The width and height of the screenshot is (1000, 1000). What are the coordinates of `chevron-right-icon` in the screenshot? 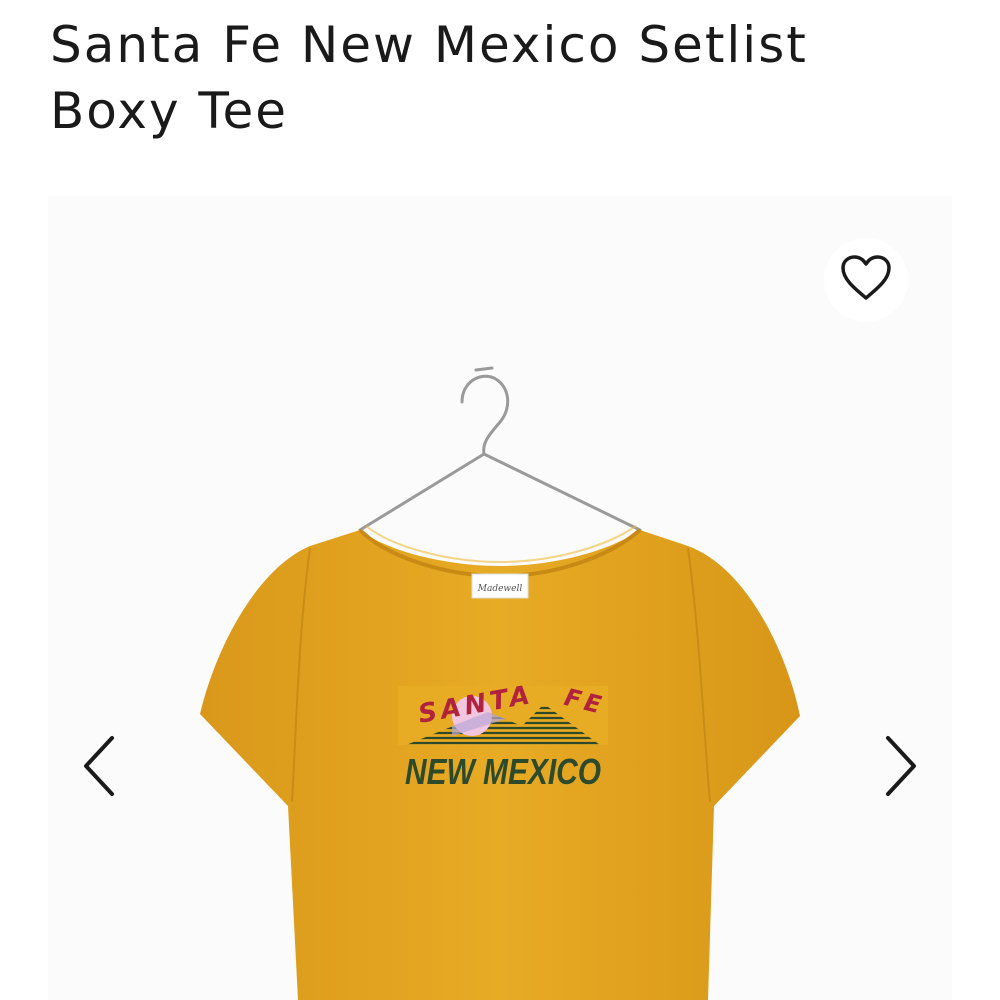 It's located at (900, 768).